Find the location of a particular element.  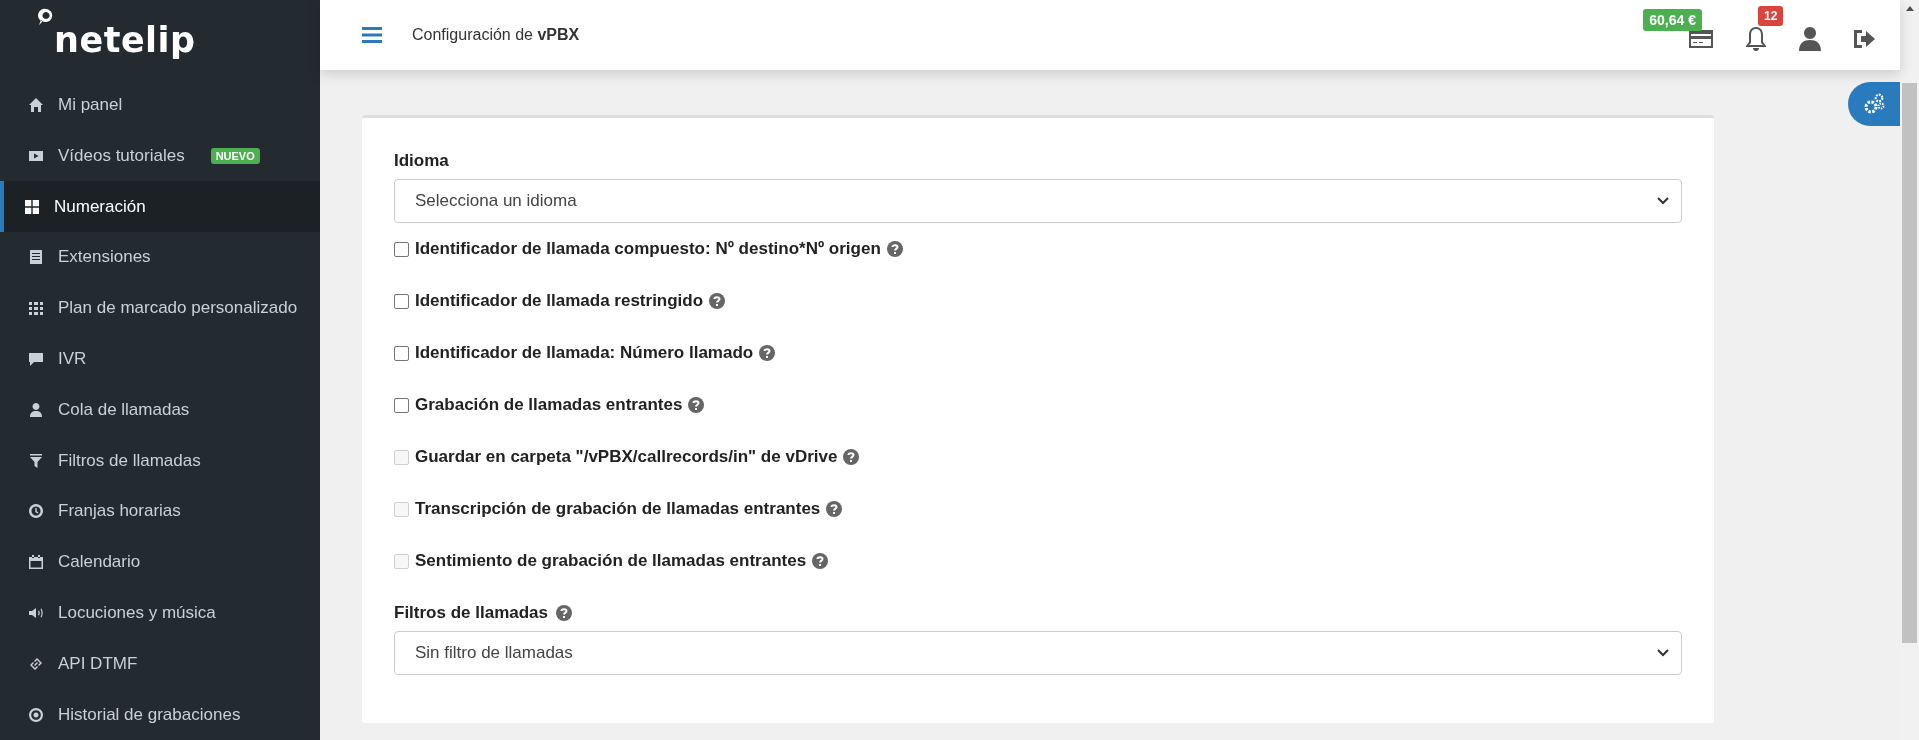

sidebar-item: Numeración is located at coordinates (160, 207).